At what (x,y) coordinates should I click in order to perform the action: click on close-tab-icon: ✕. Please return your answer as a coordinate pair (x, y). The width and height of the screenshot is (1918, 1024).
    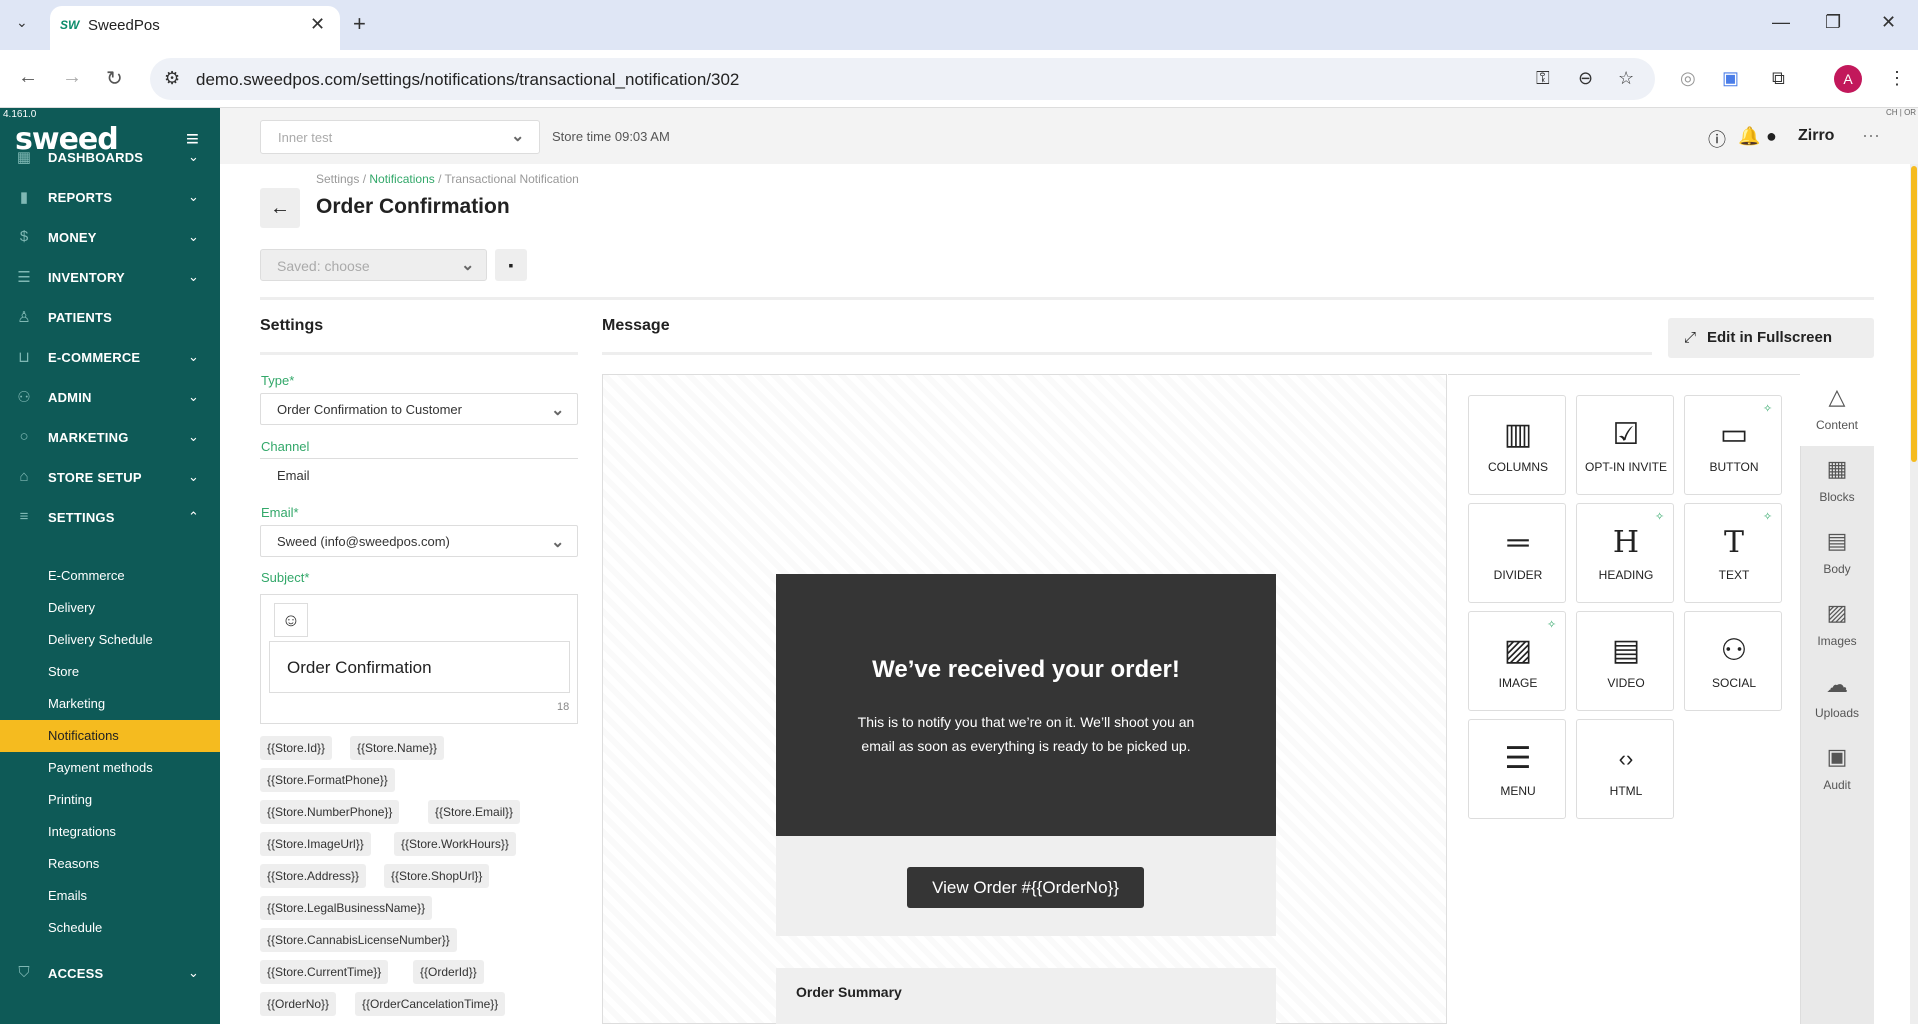
    Looking at the image, I should click on (317, 24).